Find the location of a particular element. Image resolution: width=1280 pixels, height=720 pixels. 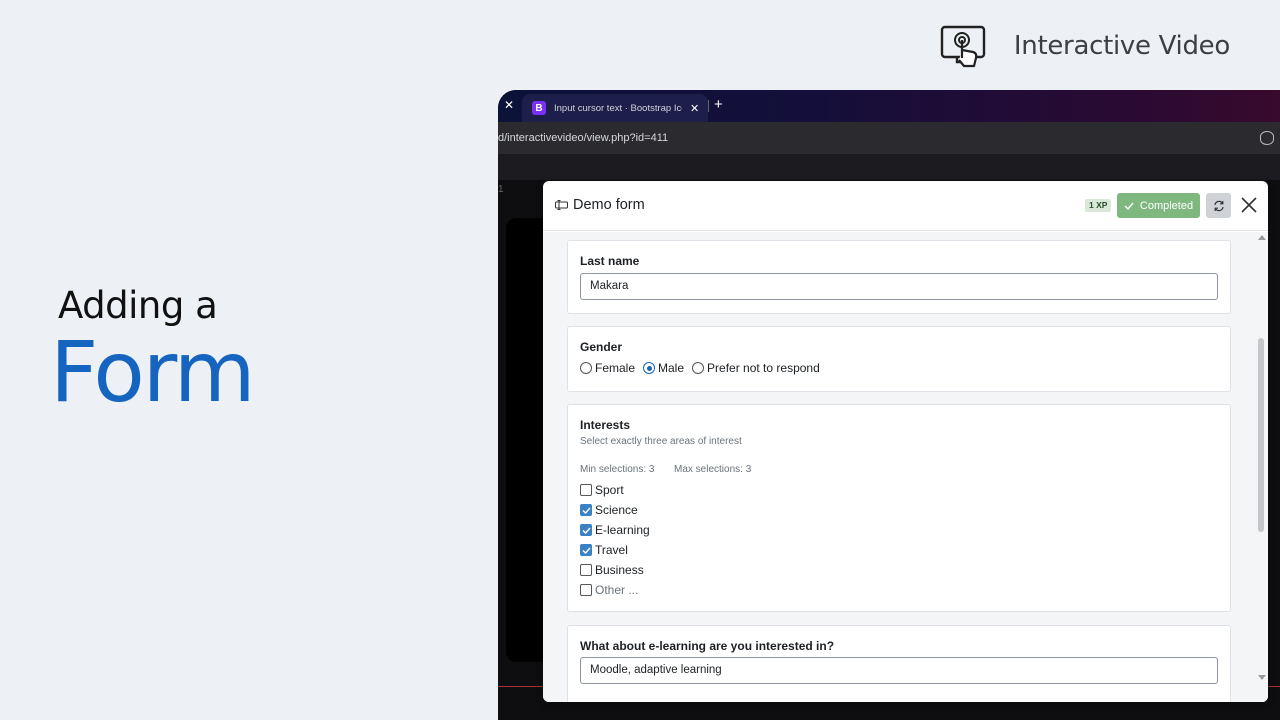

gender-label: Gender is located at coordinates (601, 347).